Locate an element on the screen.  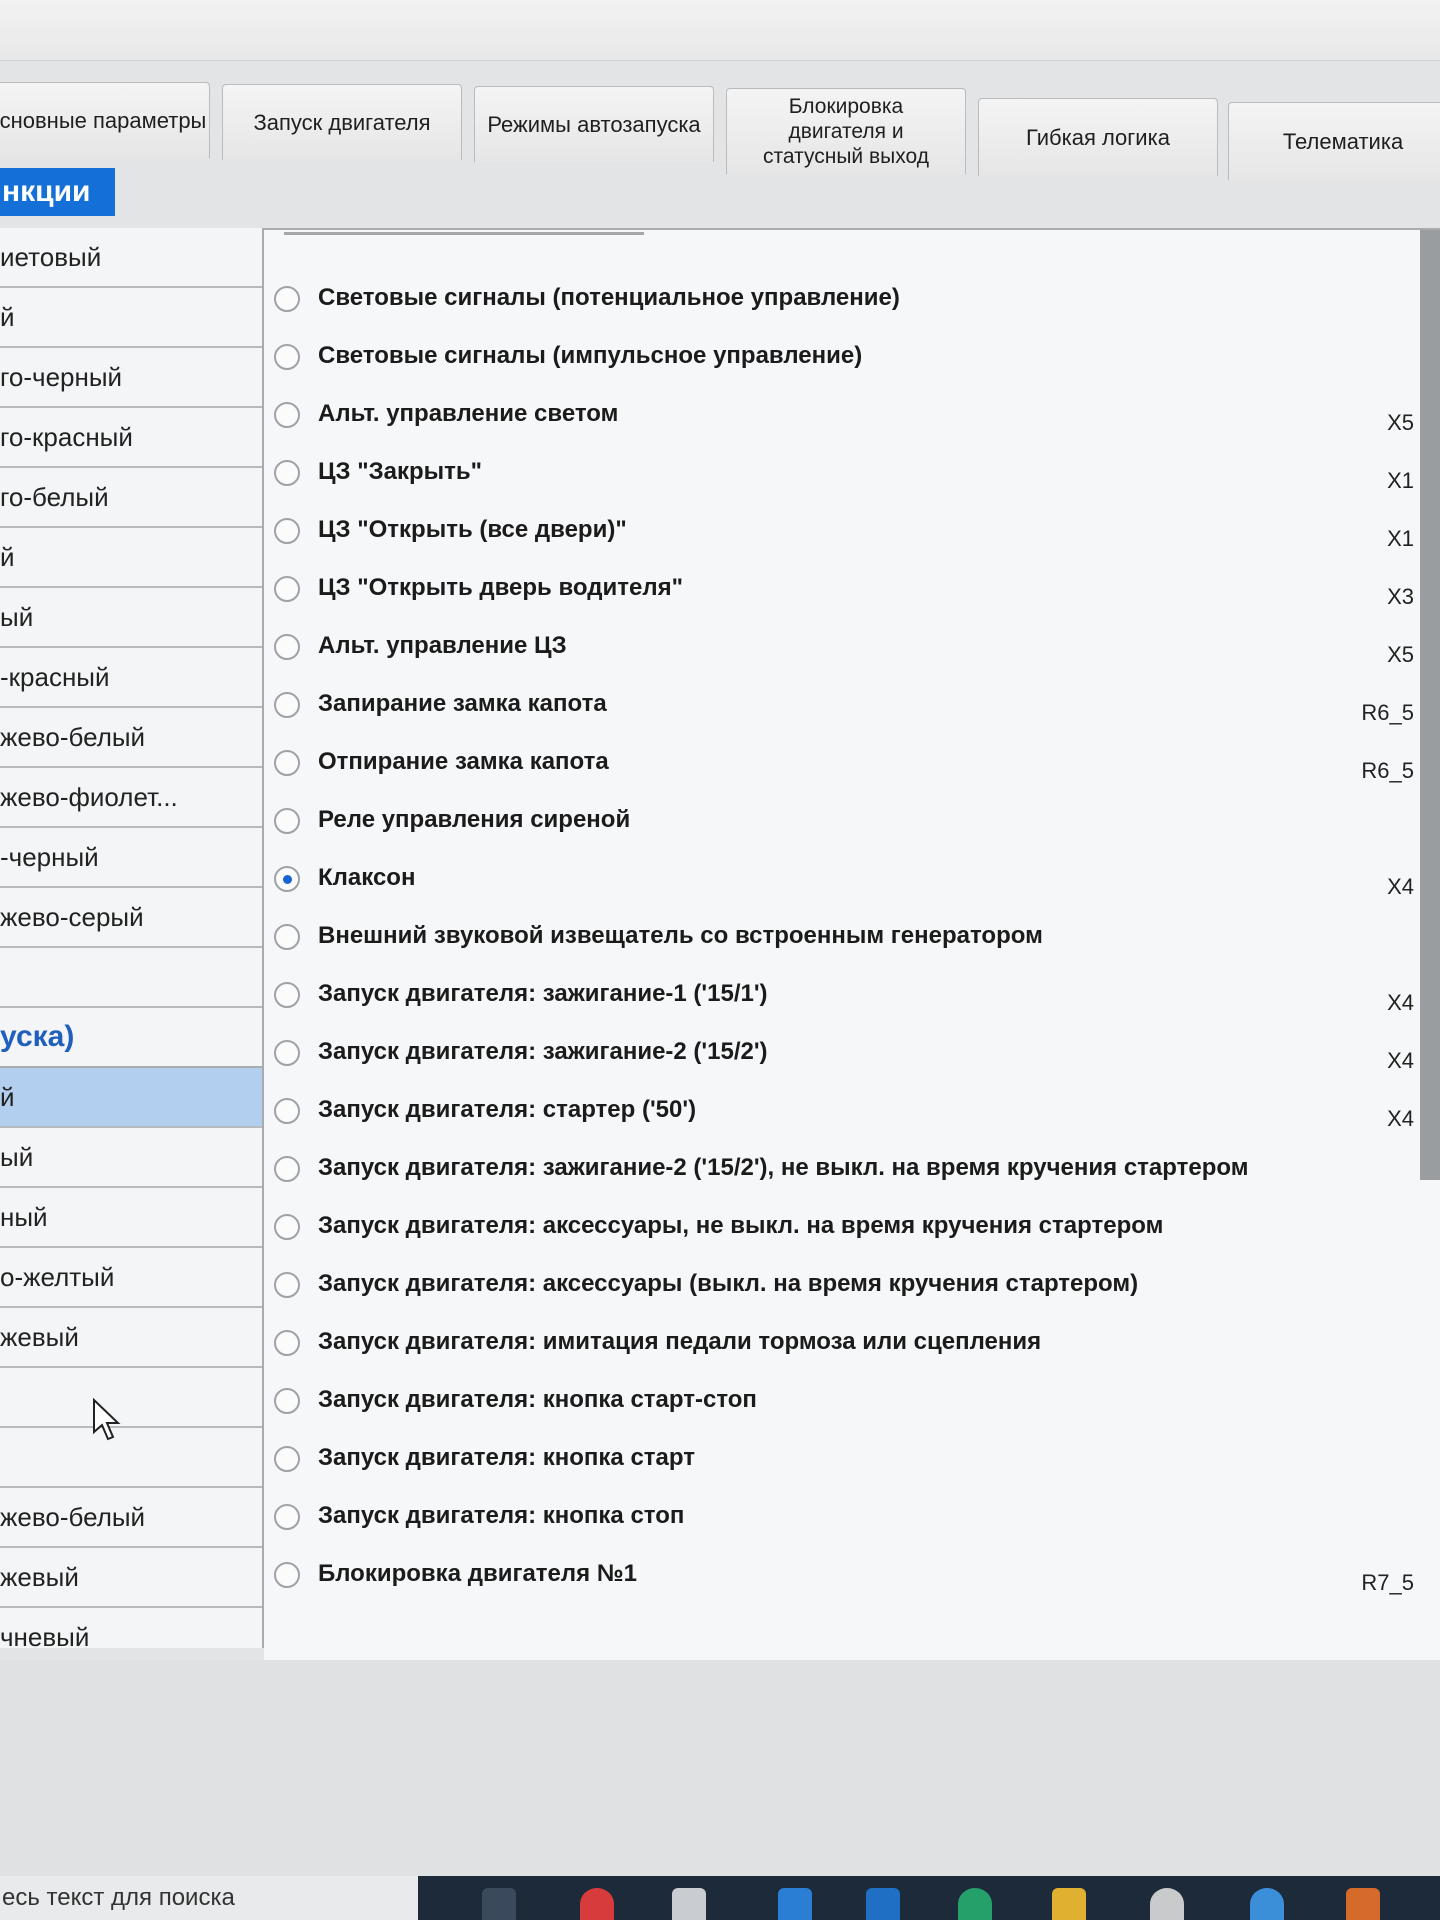
vertical-scrollbar is located at coordinates (1430, 705).